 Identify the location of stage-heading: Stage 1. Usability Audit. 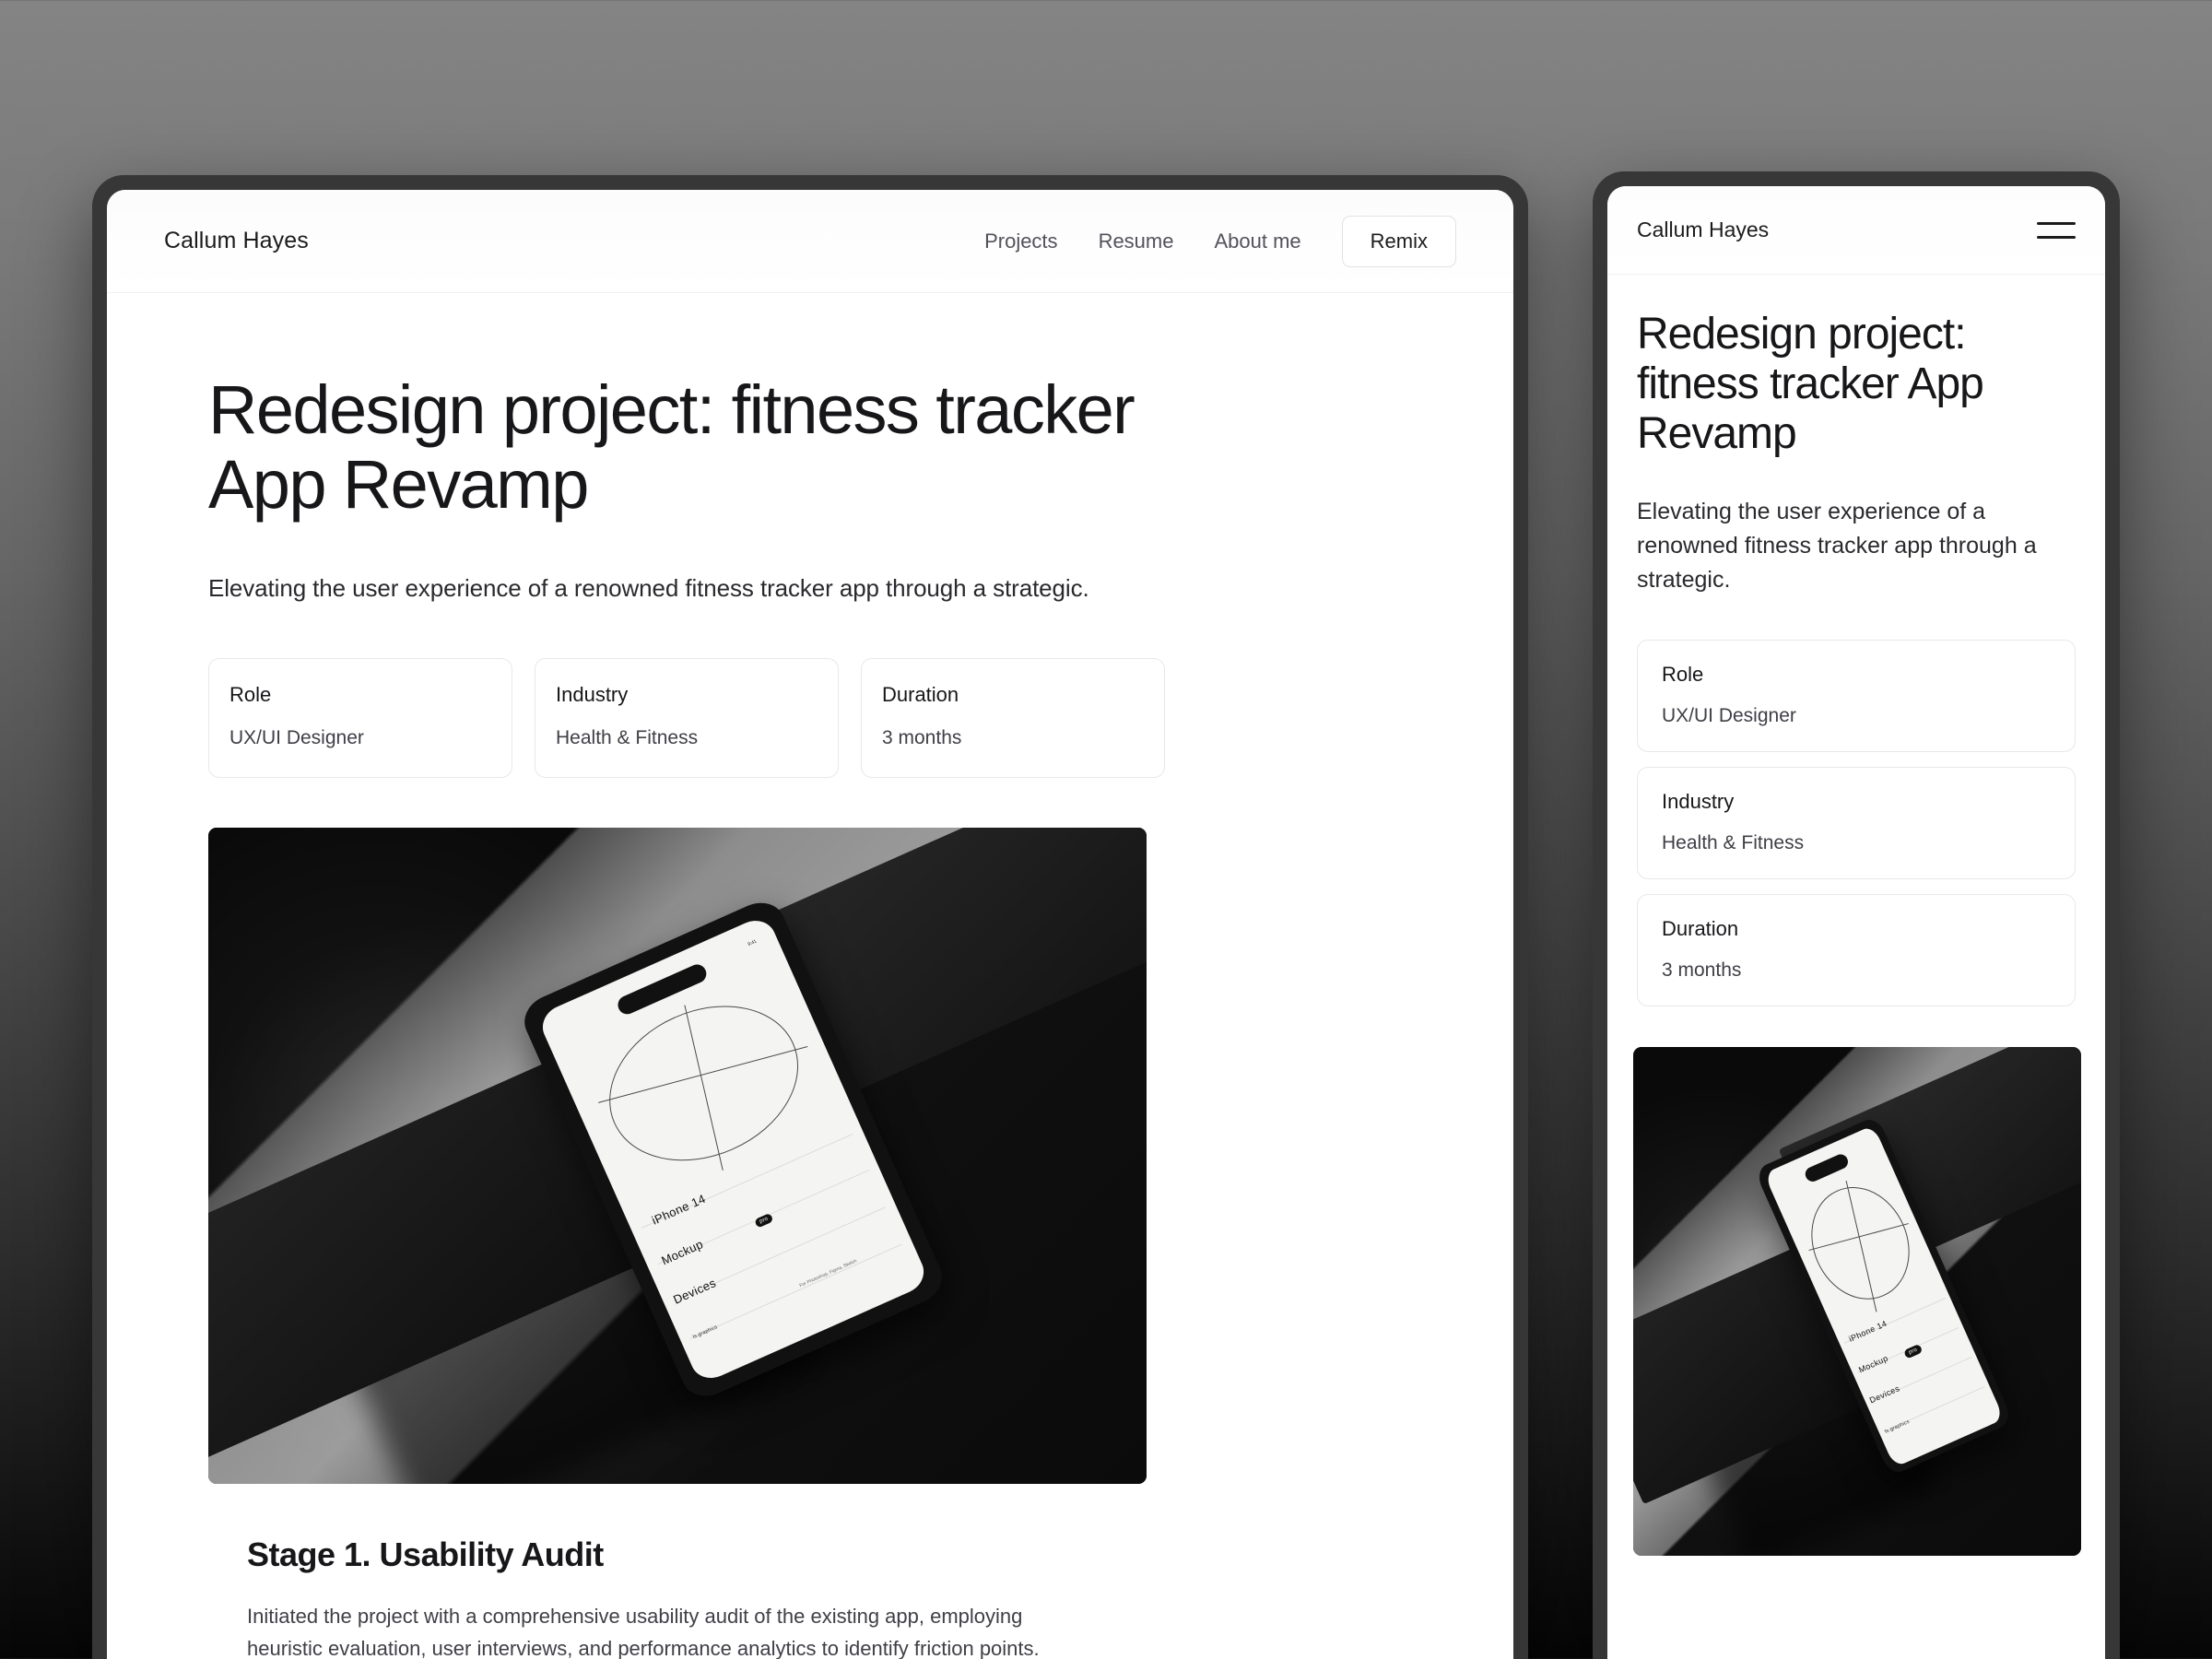
(425, 1554).